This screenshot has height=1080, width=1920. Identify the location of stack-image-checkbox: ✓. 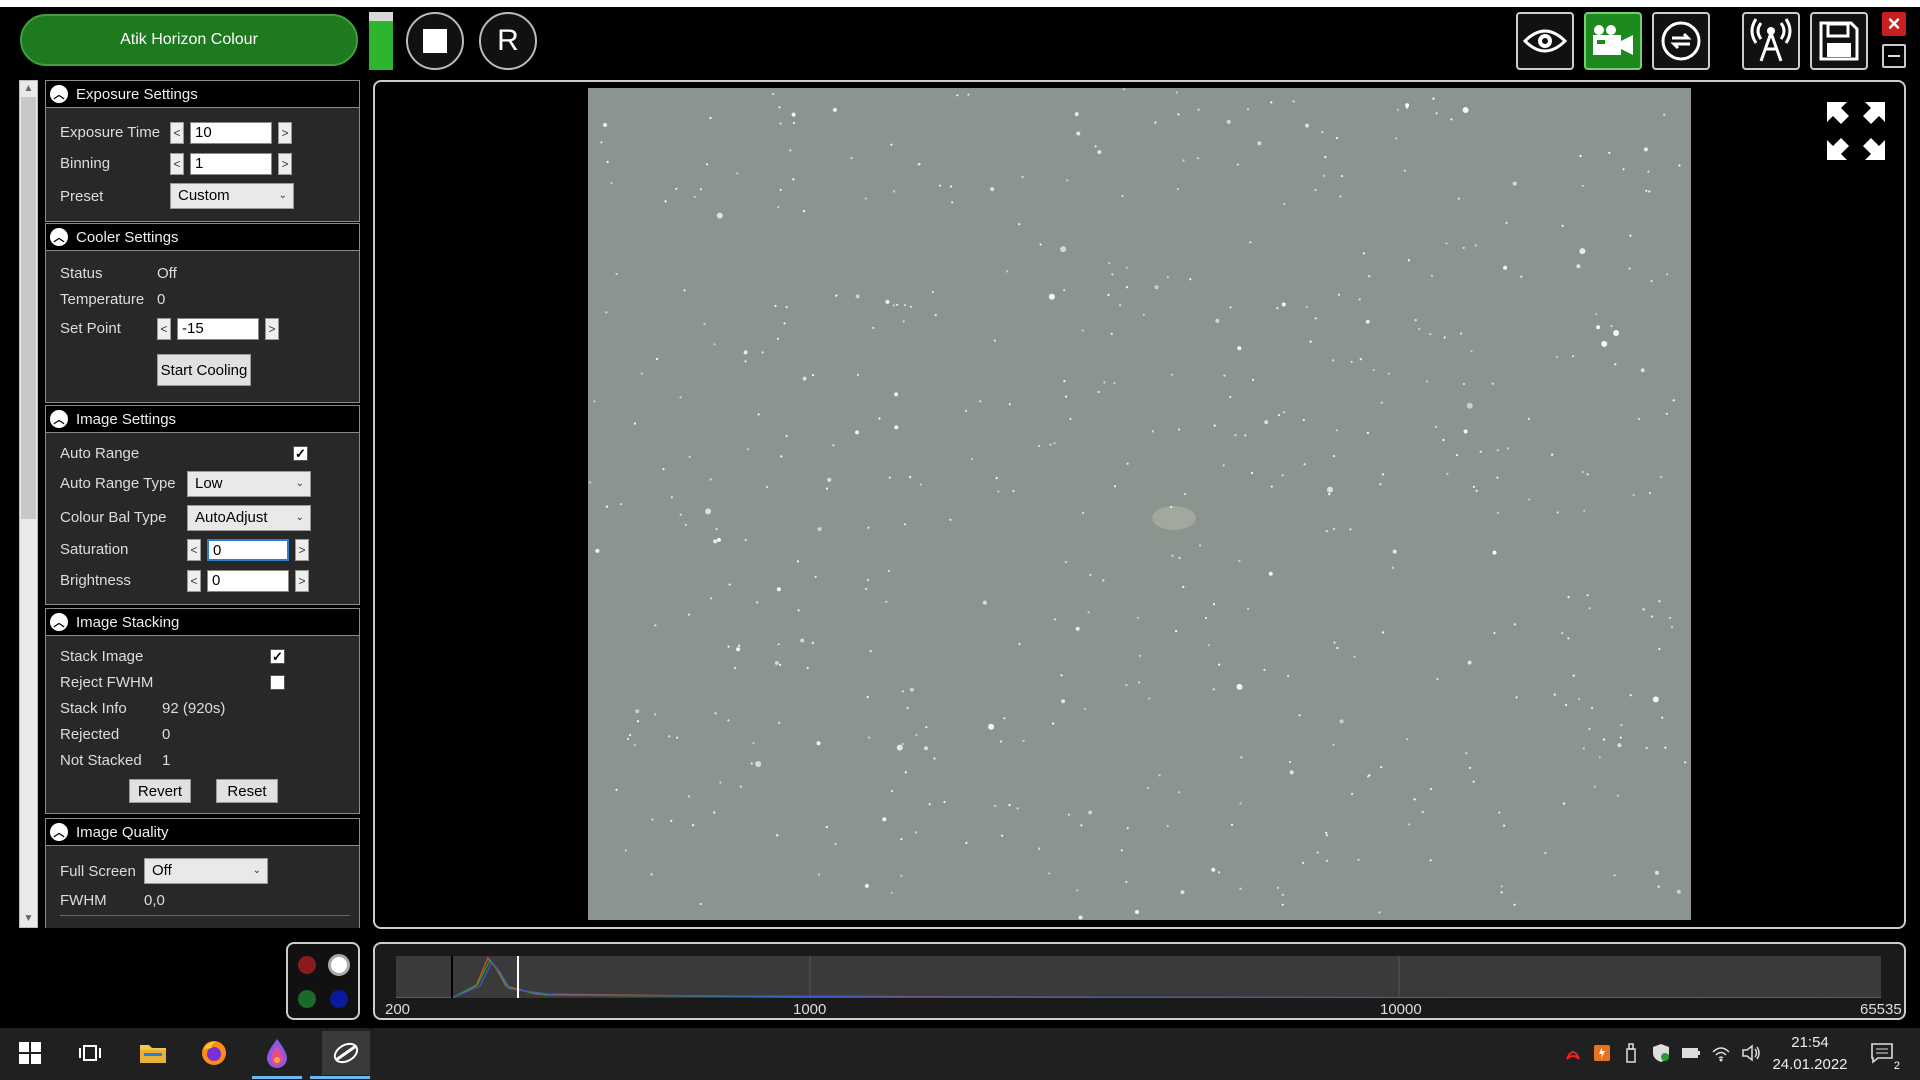
(277, 656).